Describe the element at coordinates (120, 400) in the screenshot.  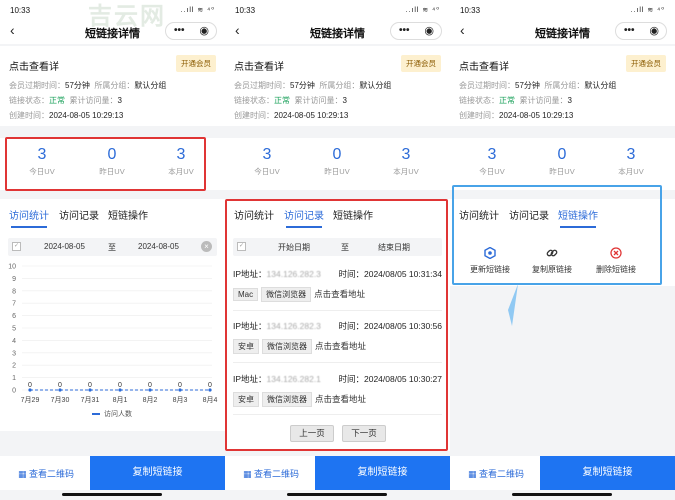
I see `x-tick-label: 8月1` at that location.